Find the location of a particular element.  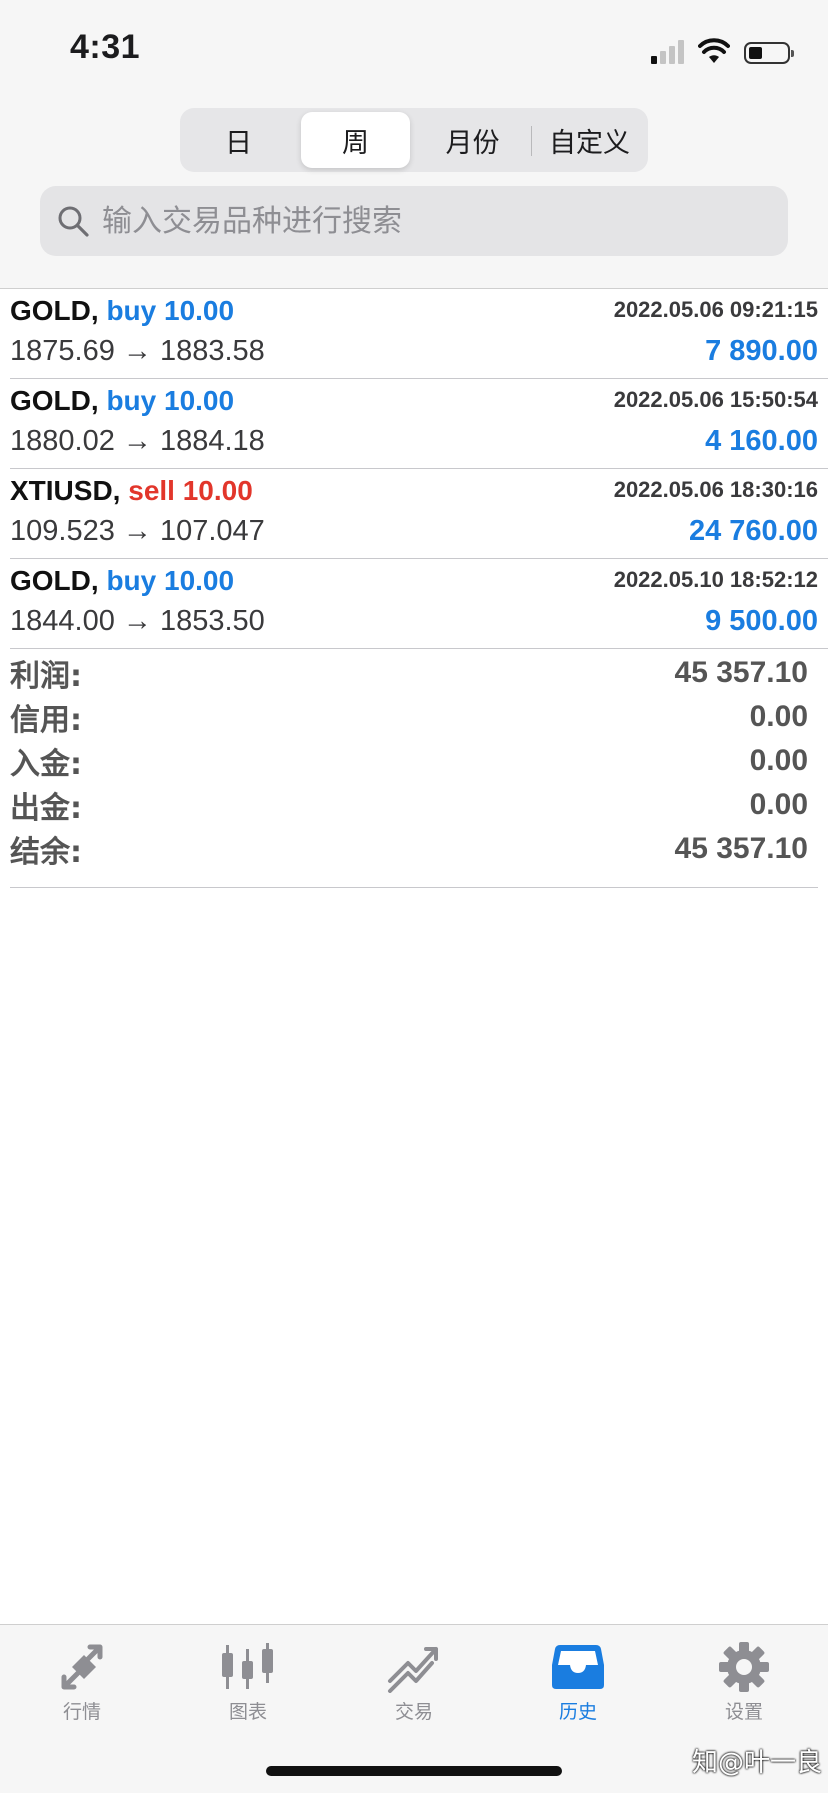

deal-prices: 1844.00 → 1853.50 is located at coordinates (137, 621).